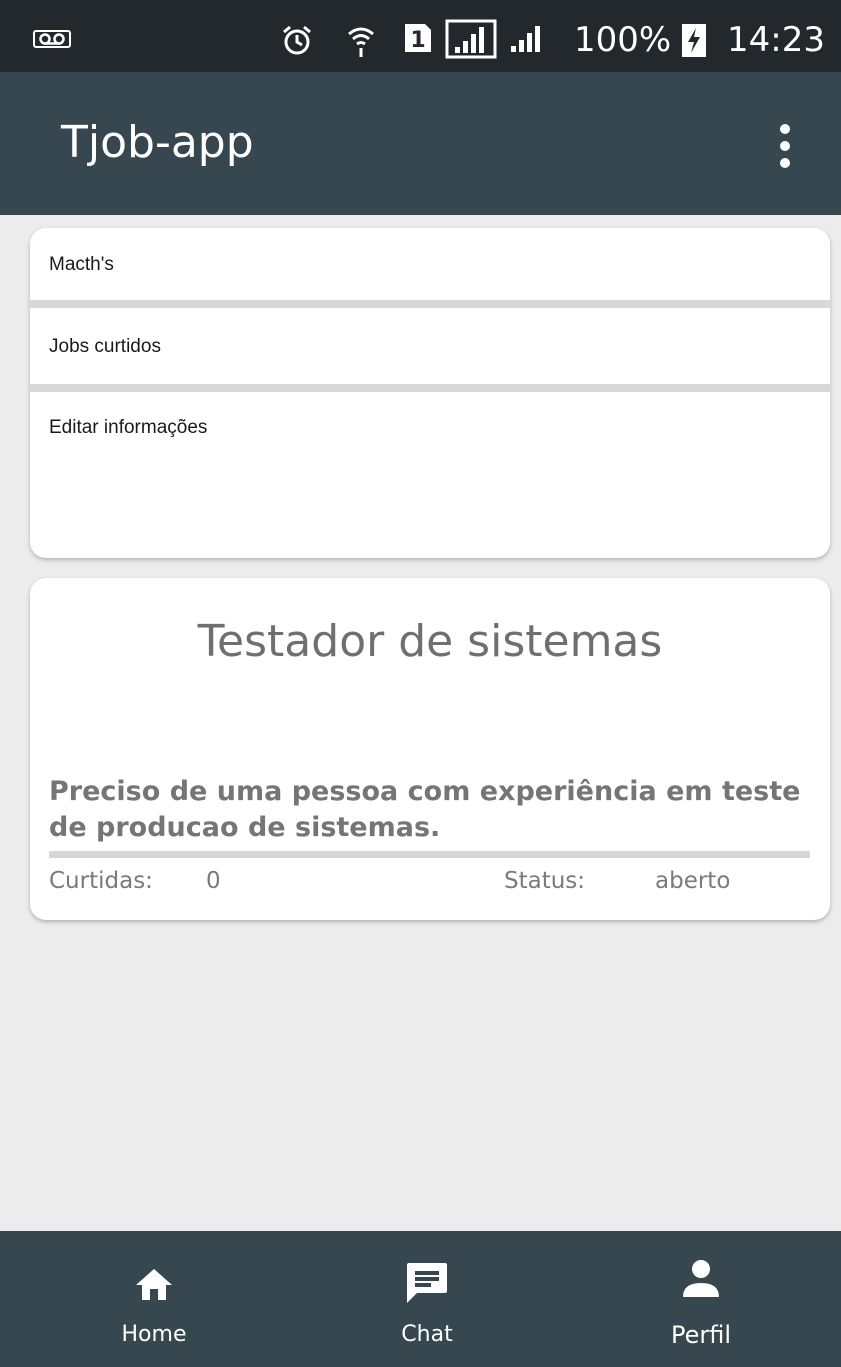 The height and width of the screenshot is (1367, 841). Describe the element at coordinates (693, 881) in the screenshot. I see `status-value: aberto` at that location.